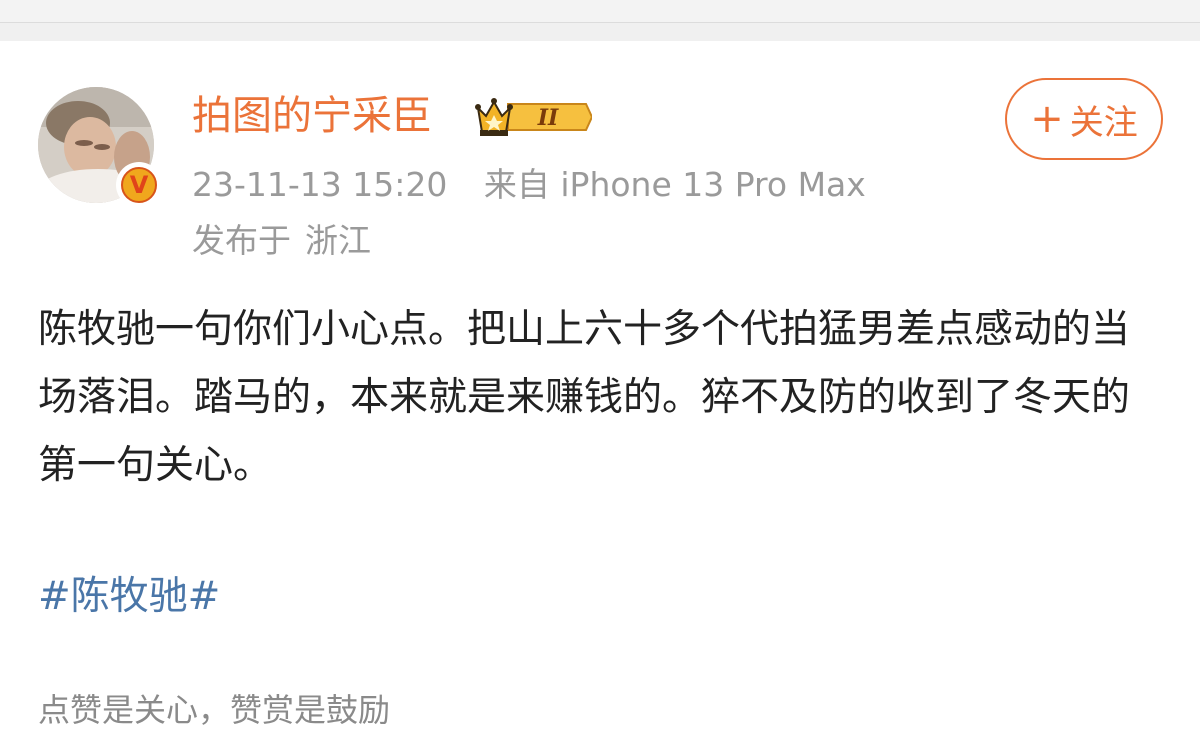 Image resolution: width=1200 pixels, height=730 pixels. I want to click on hashtag-link: #陈牧驰#, so click(129, 597).